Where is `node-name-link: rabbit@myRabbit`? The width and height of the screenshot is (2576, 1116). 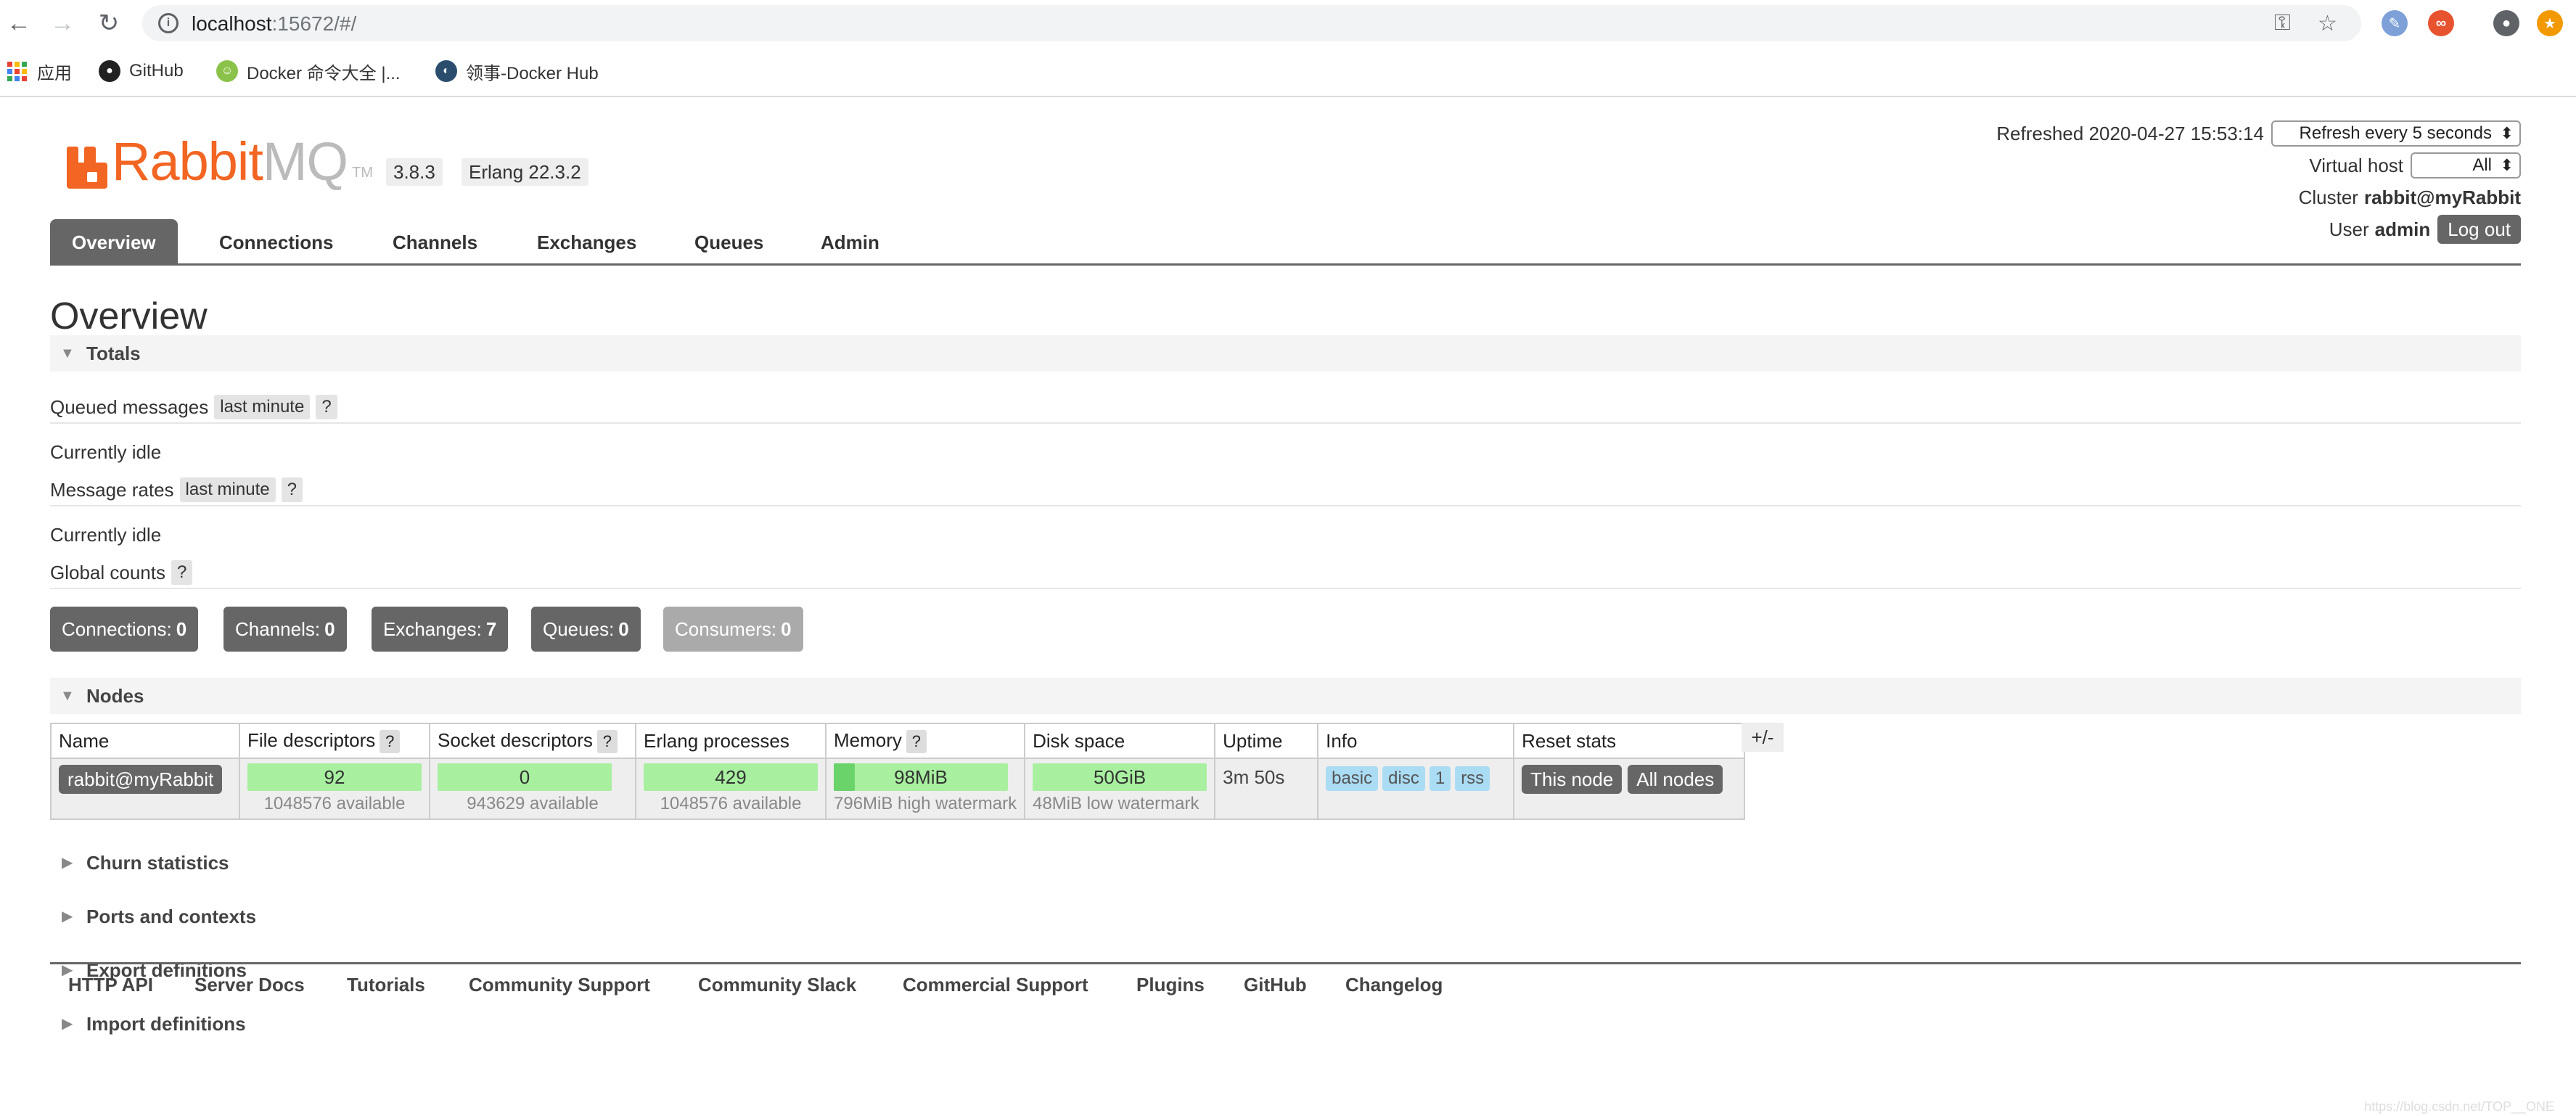 node-name-link: rabbit@myRabbit is located at coordinates (141, 779).